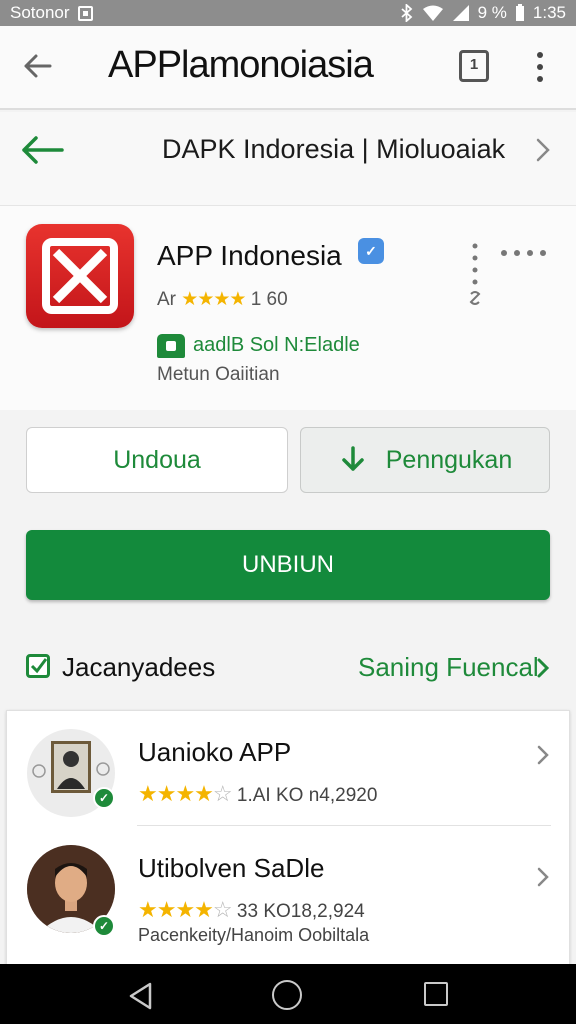 Image resolution: width=576 pixels, height=1024 pixels. What do you see at coordinates (524, 253) in the screenshot?
I see `horizontal-dots-icon` at bounding box center [524, 253].